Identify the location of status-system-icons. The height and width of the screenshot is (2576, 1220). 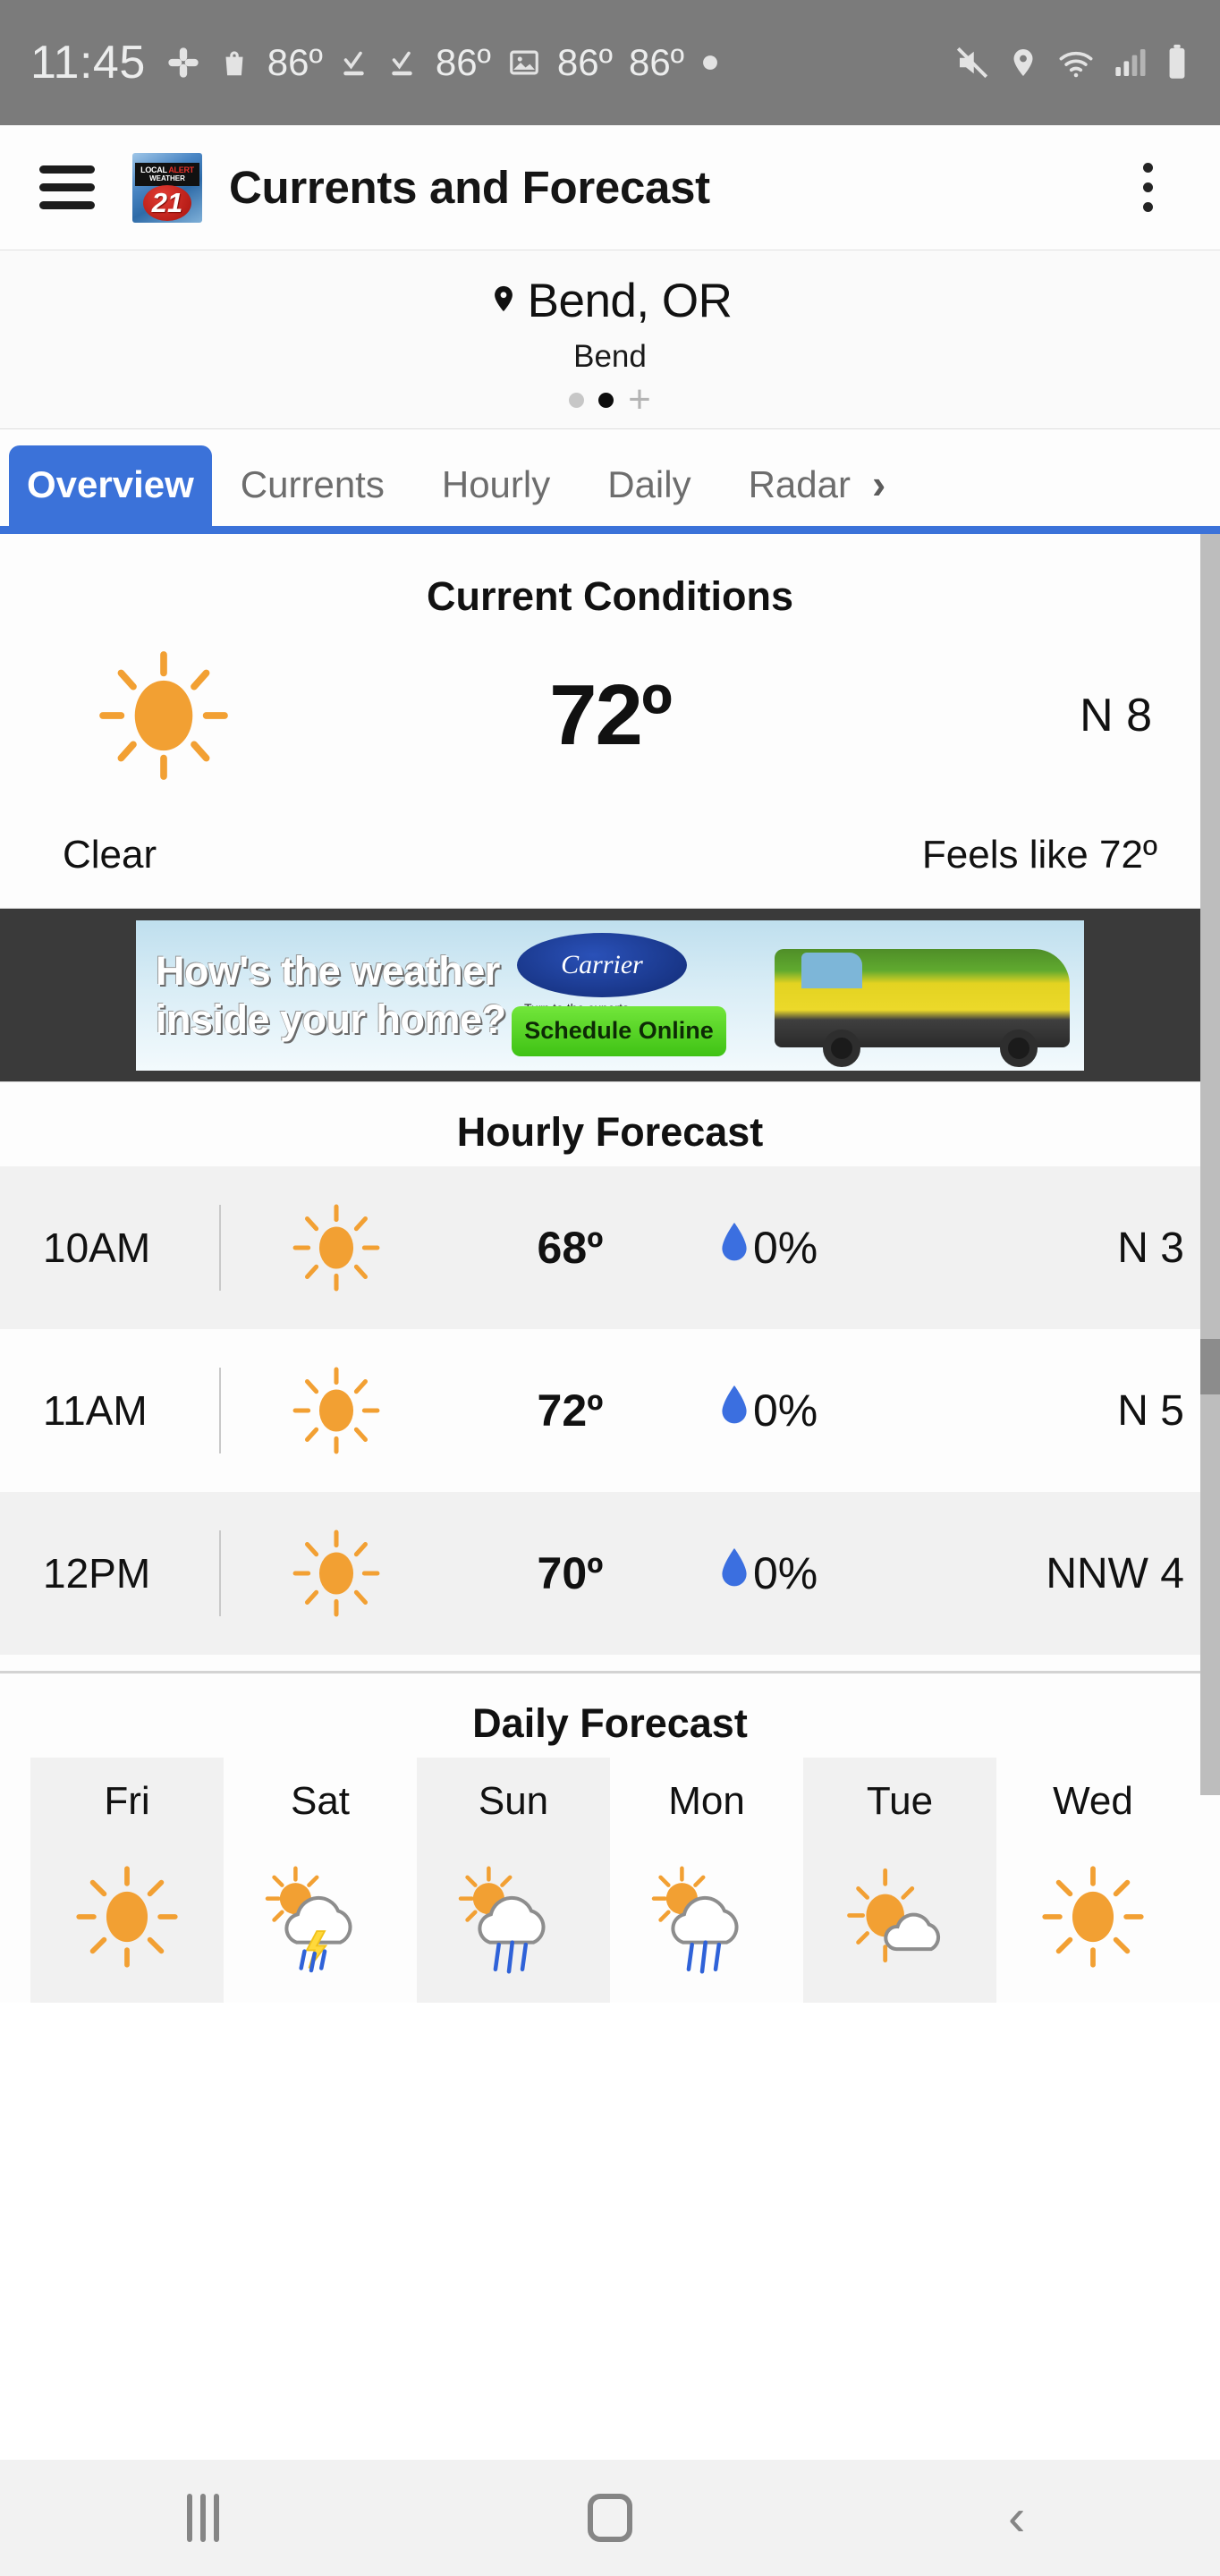
(1072, 62).